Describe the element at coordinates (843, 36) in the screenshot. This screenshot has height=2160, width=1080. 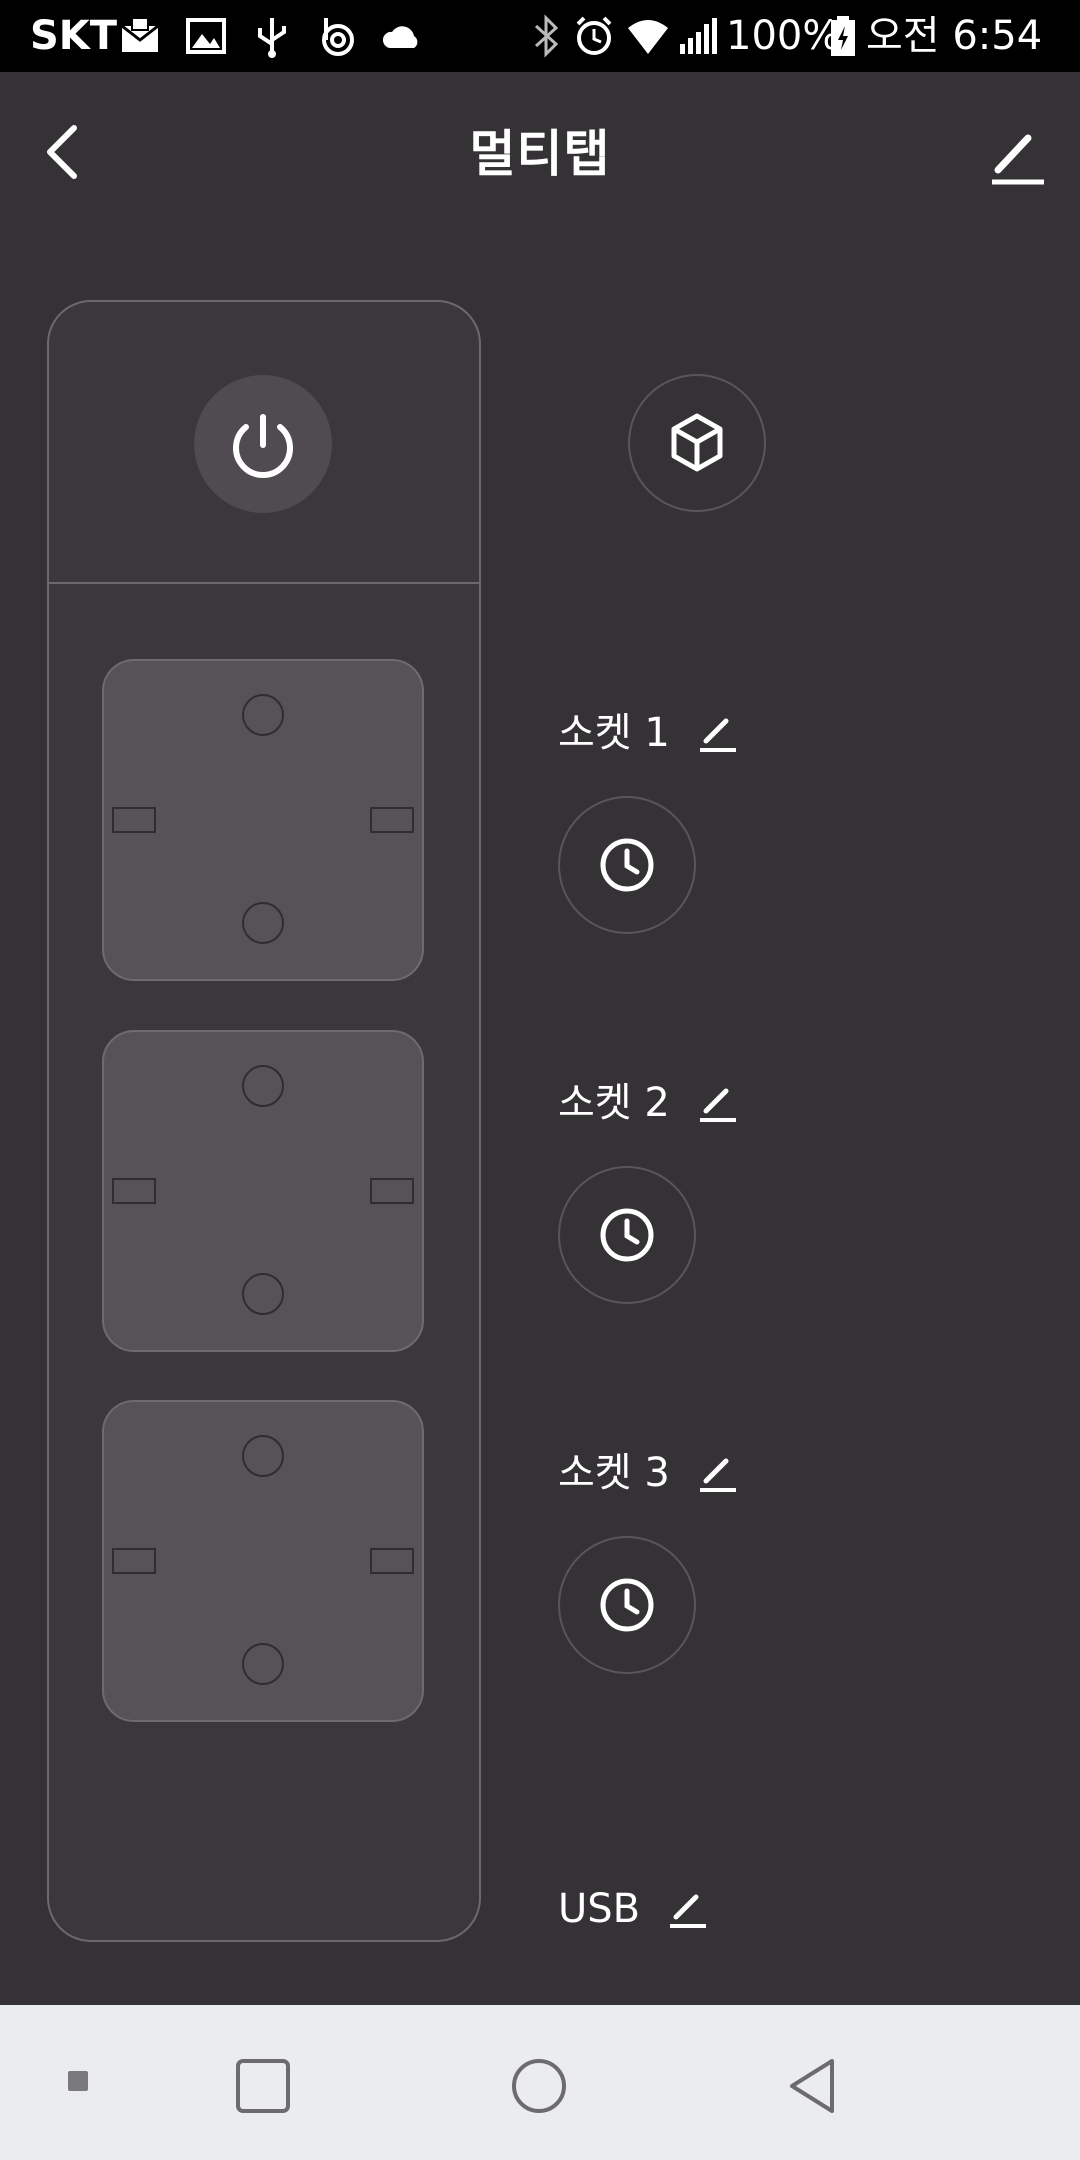
I see `battery-icon` at that location.